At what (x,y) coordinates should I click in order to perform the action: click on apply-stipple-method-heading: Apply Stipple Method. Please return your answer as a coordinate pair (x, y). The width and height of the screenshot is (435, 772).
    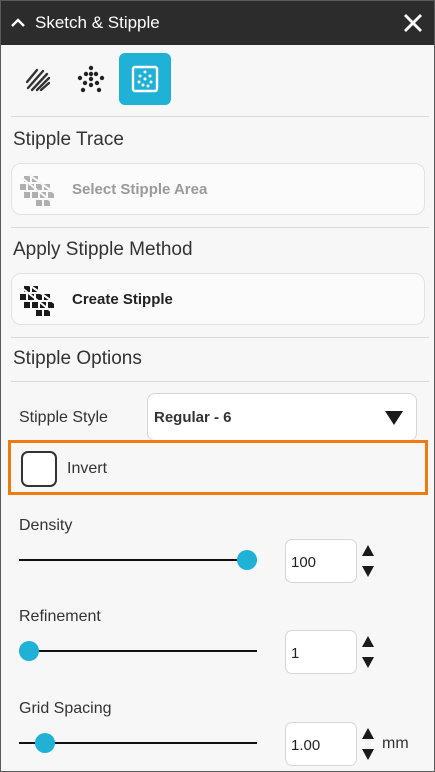
    Looking at the image, I should click on (103, 249).